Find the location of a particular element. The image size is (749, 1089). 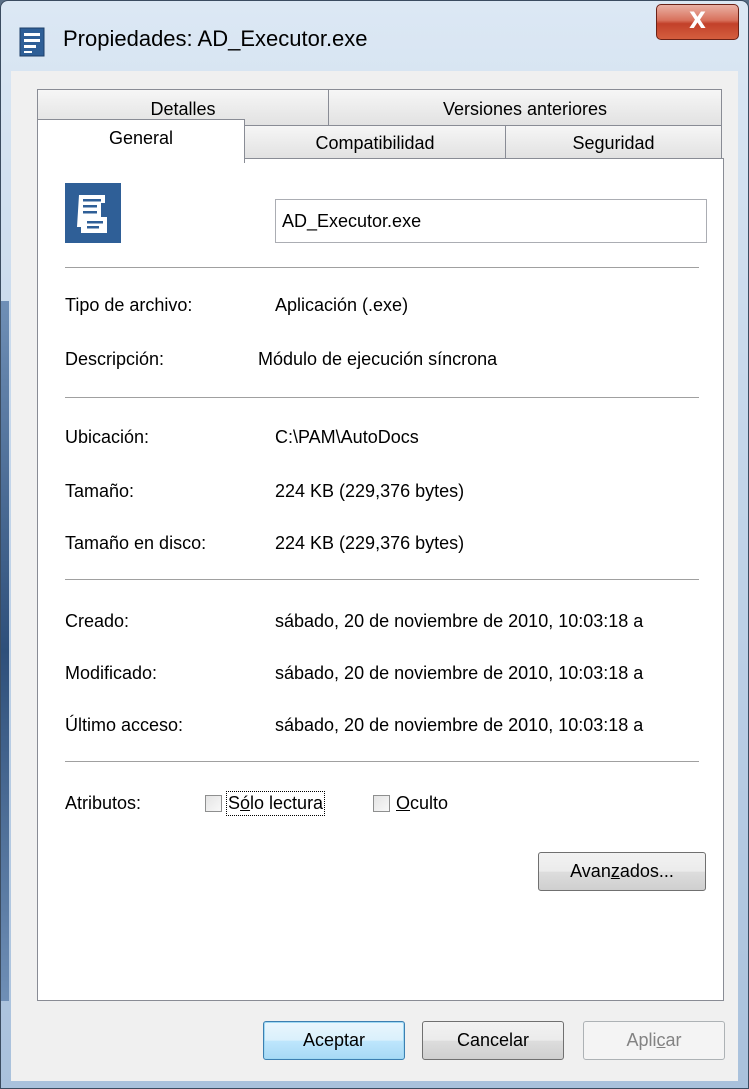

hidden-label: Oculto is located at coordinates (422, 803).